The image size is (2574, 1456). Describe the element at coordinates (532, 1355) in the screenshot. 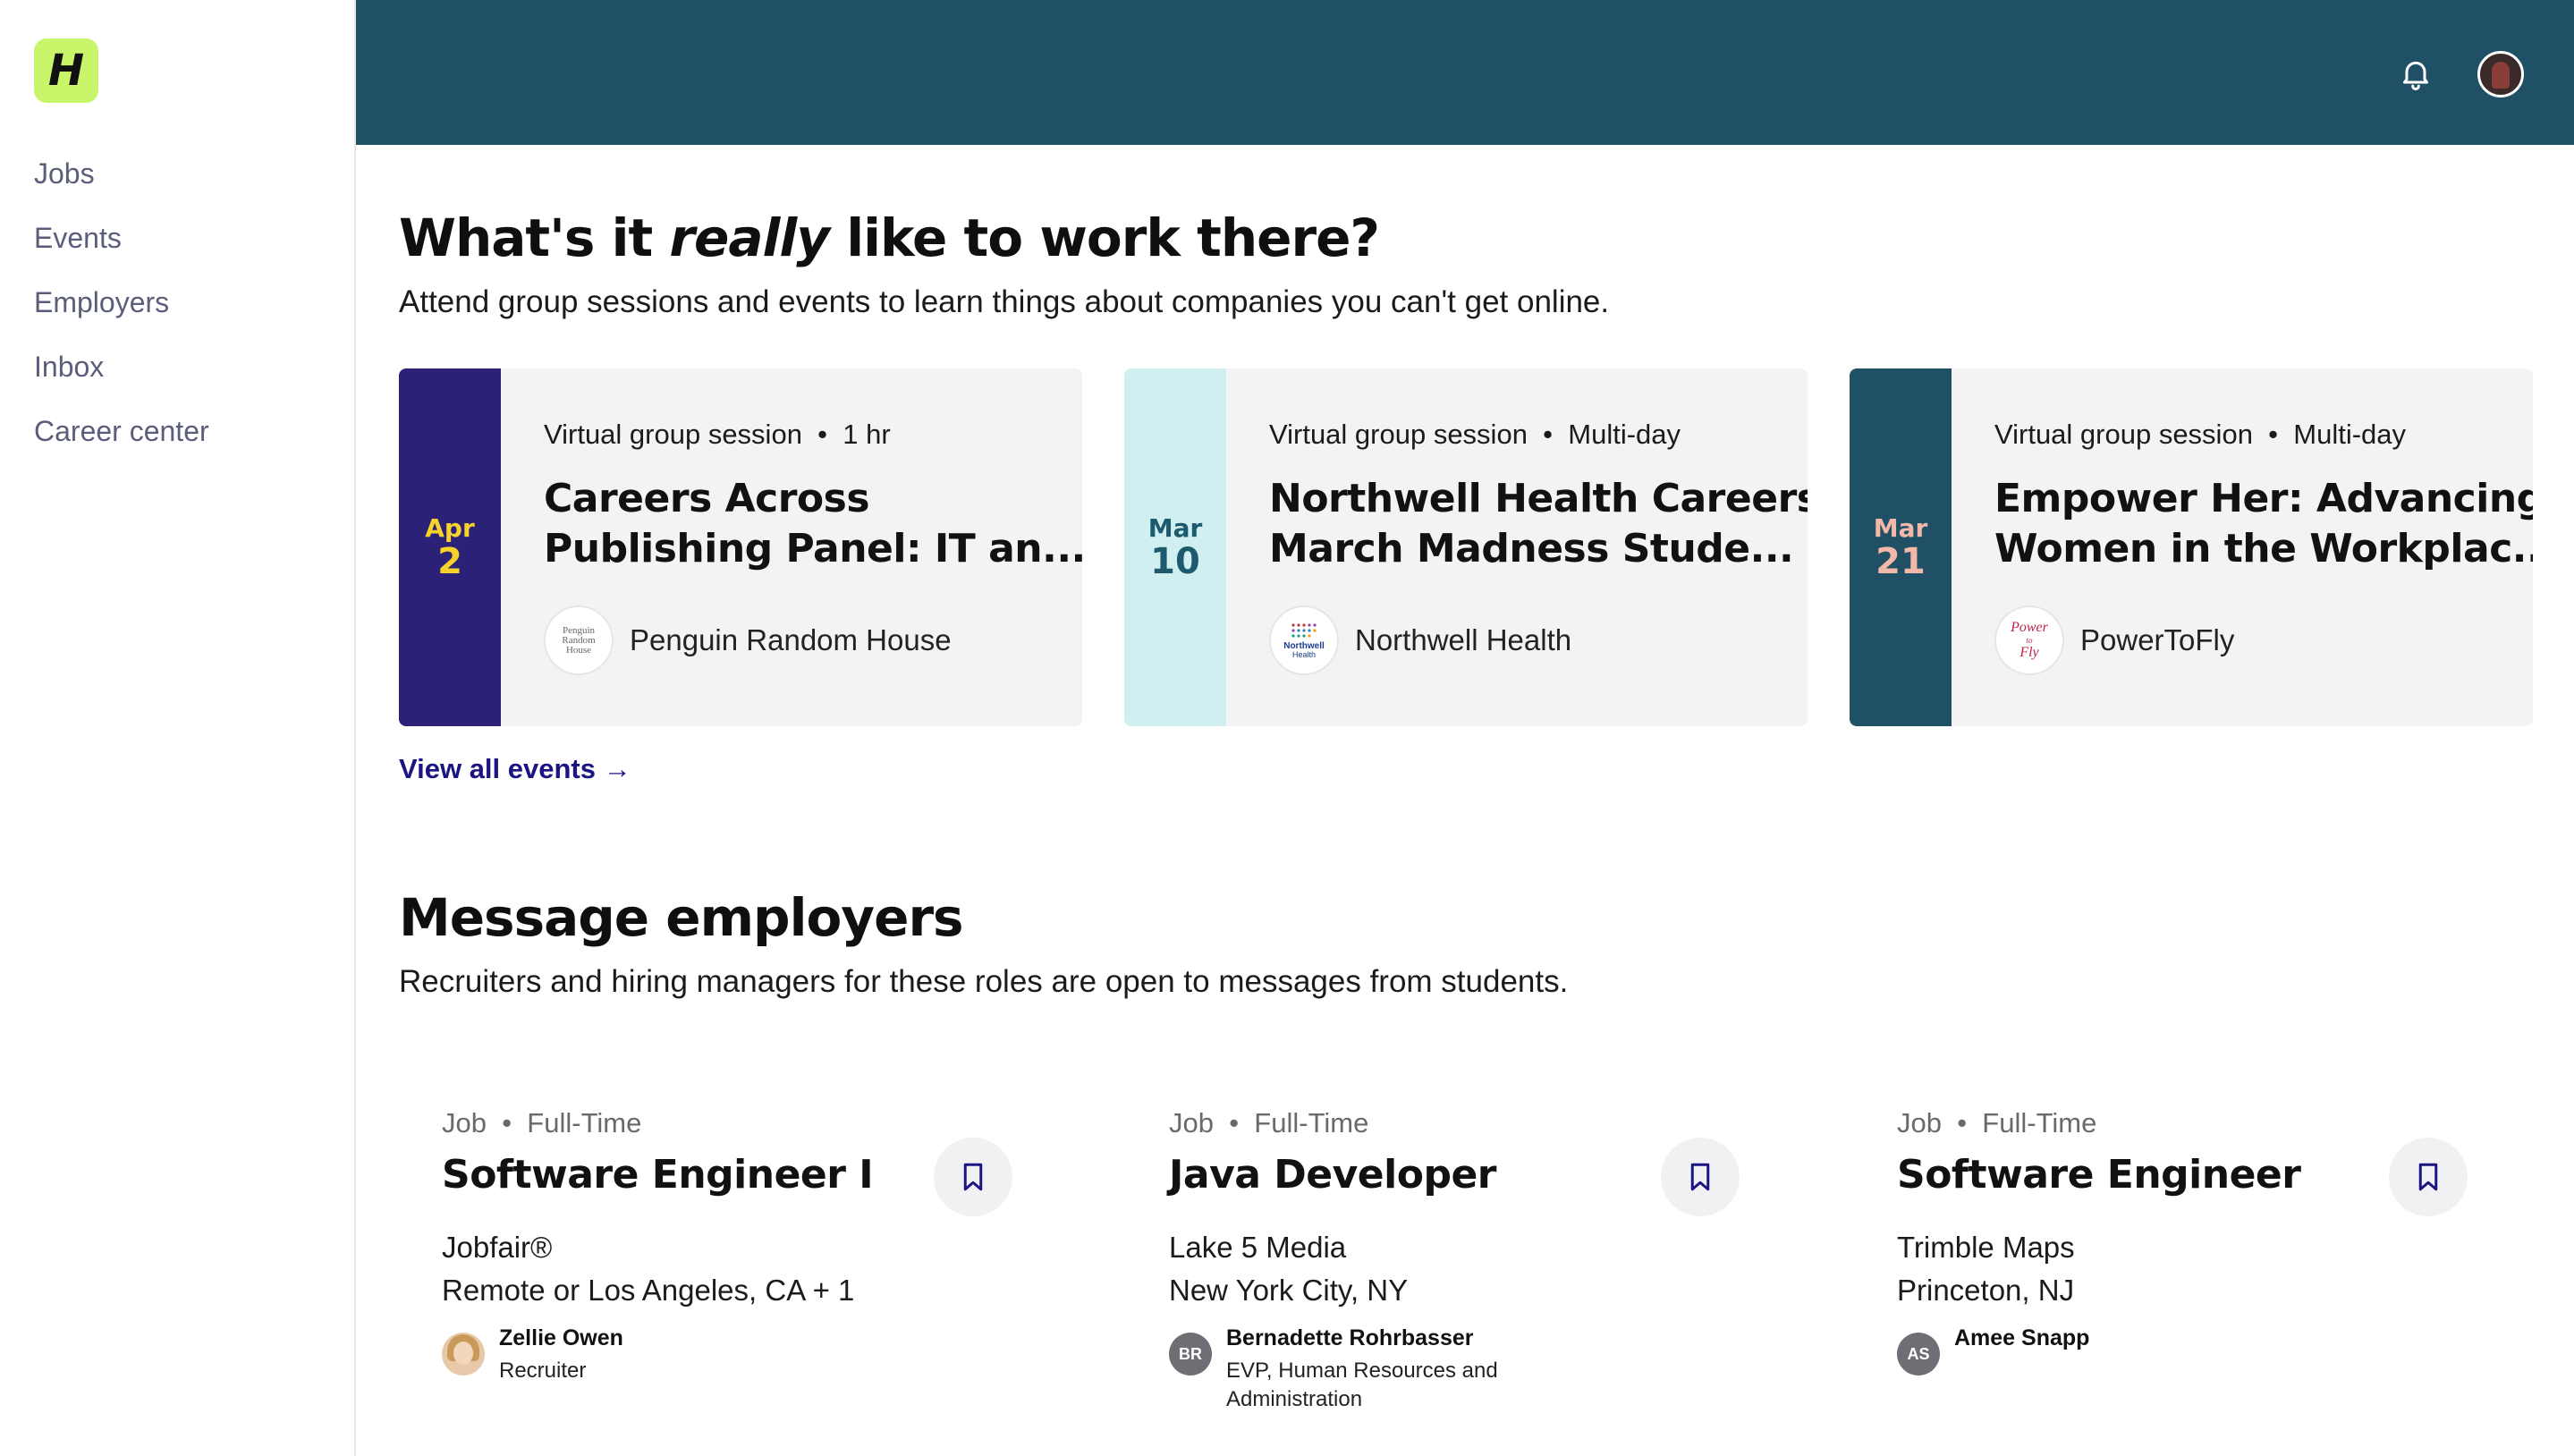

I see `contact-person: Zellie Owen Recruiter` at that location.